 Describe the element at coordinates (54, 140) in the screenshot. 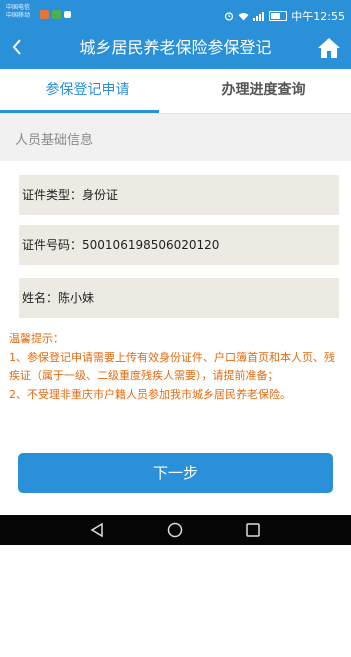

I see `section-title: 人员基础信息` at that location.